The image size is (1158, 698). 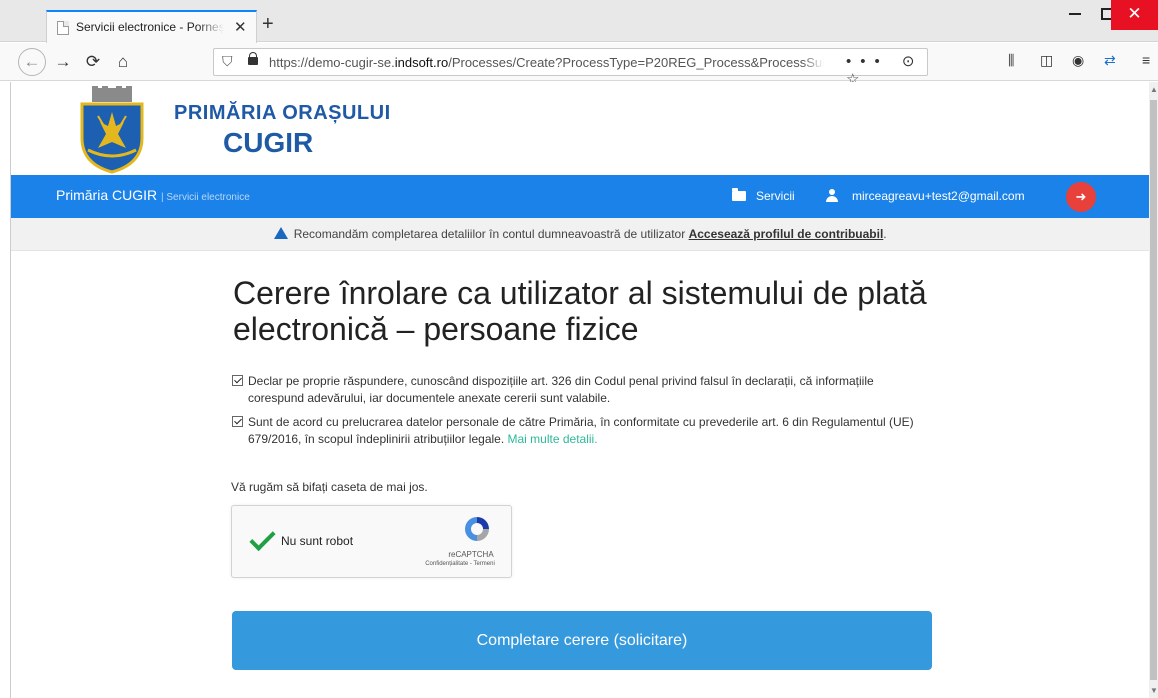 What do you see at coordinates (582, 640) in the screenshot?
I see `submit-request-button: Completare cerere (solicitare)` at bounding box center [582, 640].